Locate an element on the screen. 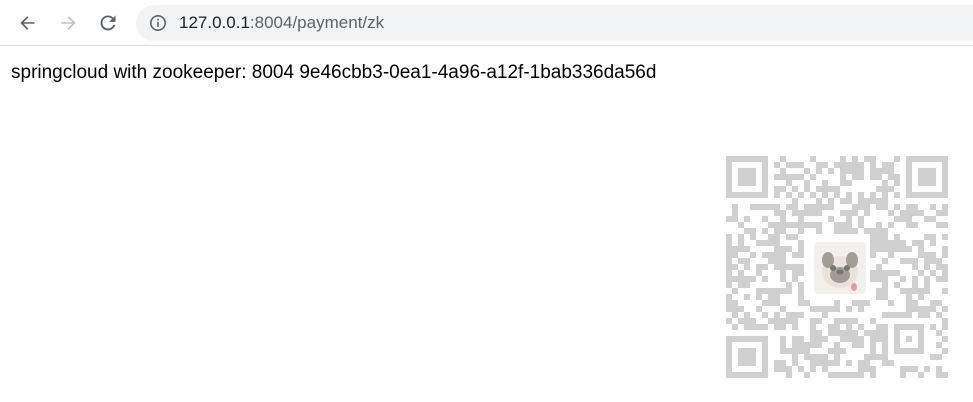 This screenshot has height=402, width=973. arrow-left-icon is located at coordinates (27, 23).